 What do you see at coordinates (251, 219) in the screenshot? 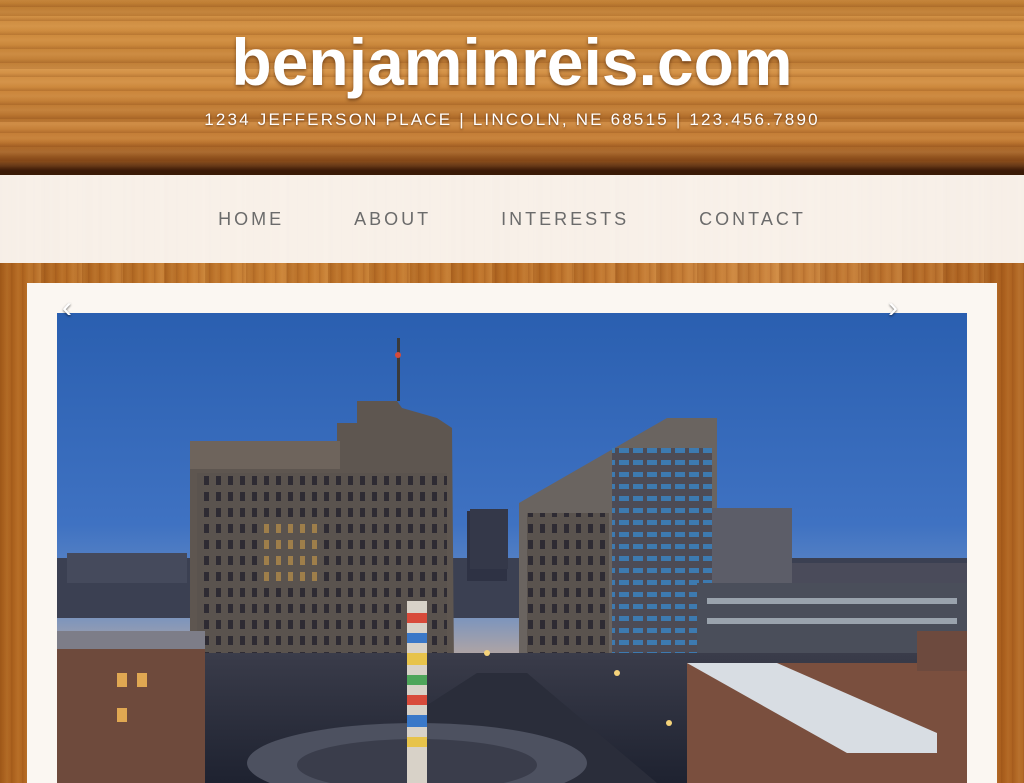
I see `nav-home-link: HOME` at bounding box center [251, 219].